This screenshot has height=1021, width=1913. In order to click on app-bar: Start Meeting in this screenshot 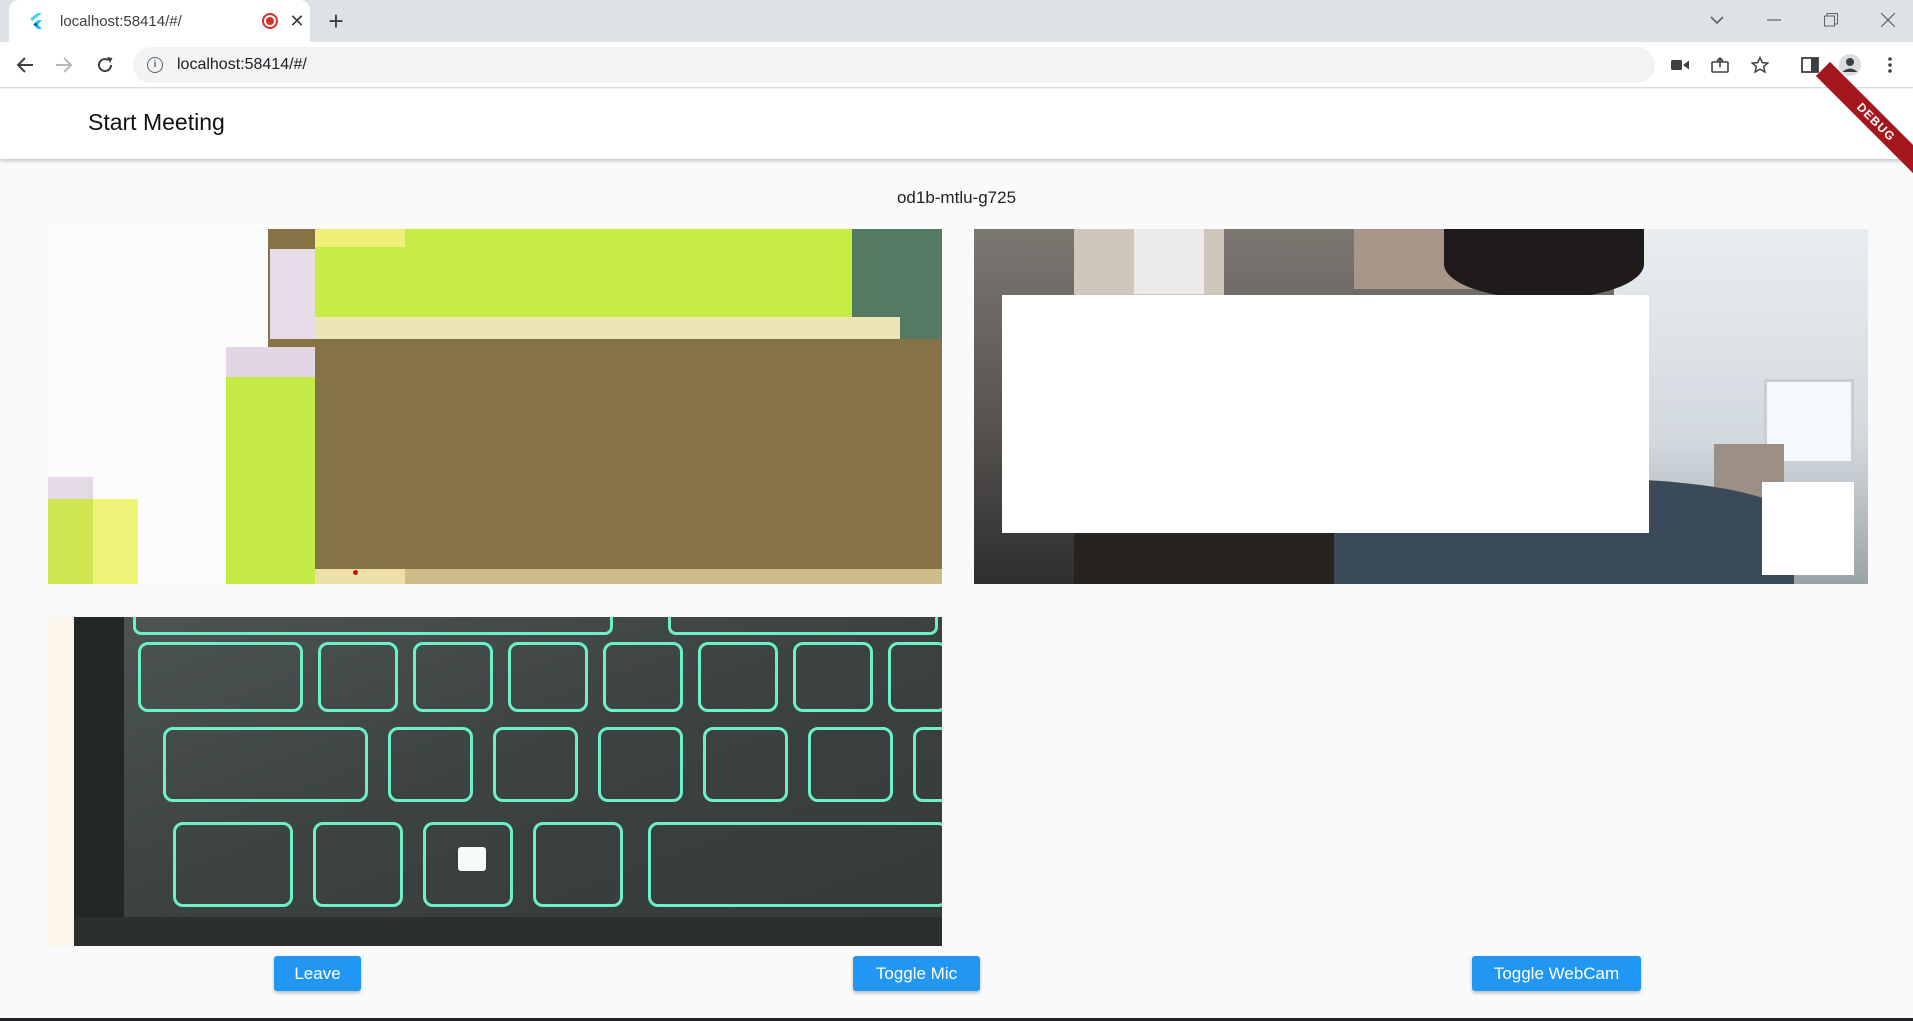, I will do `click(956, 124)`.